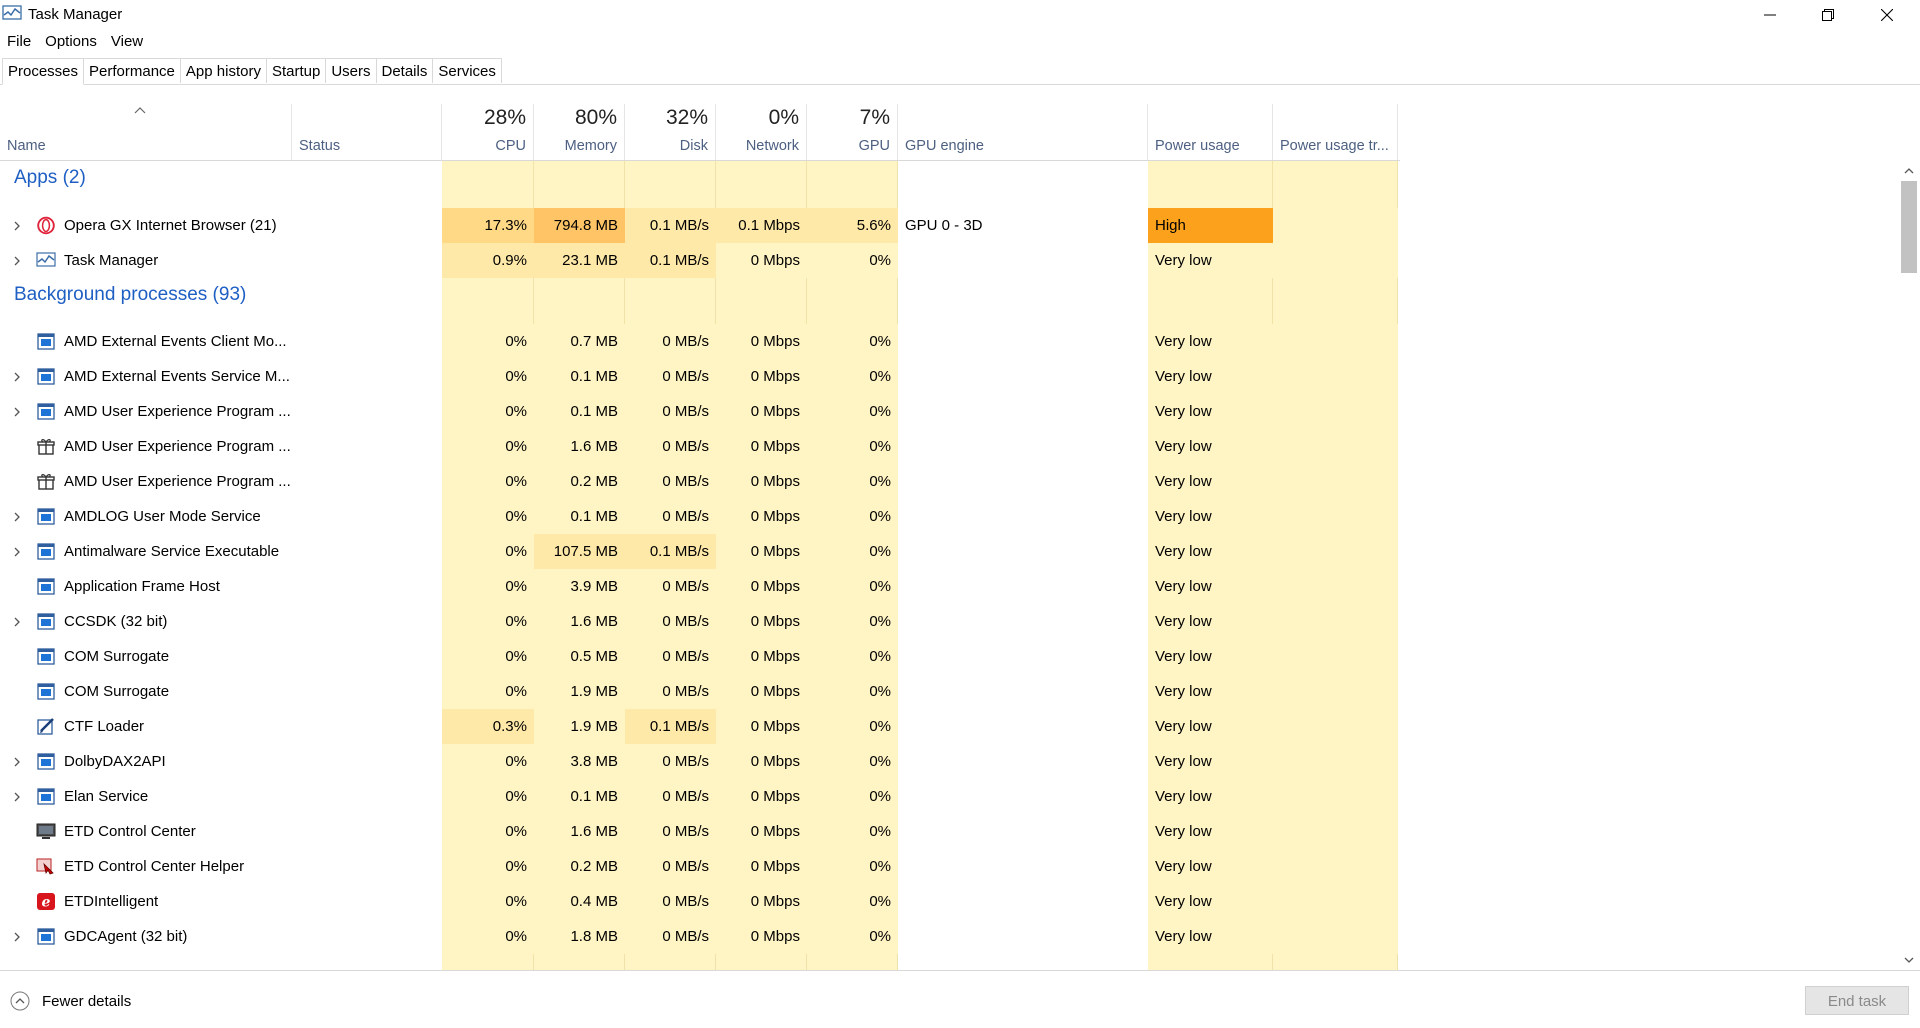 The height and width of the screenshot is (1028, 1920). I want to click on group-header: Background processes (93), so click(700, 298).